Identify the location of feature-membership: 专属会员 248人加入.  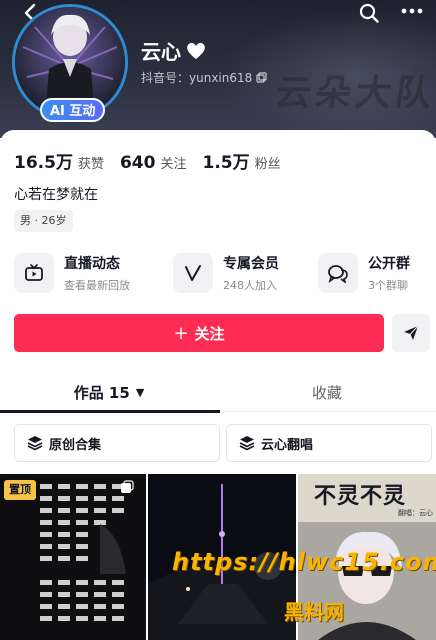
(226, 273).